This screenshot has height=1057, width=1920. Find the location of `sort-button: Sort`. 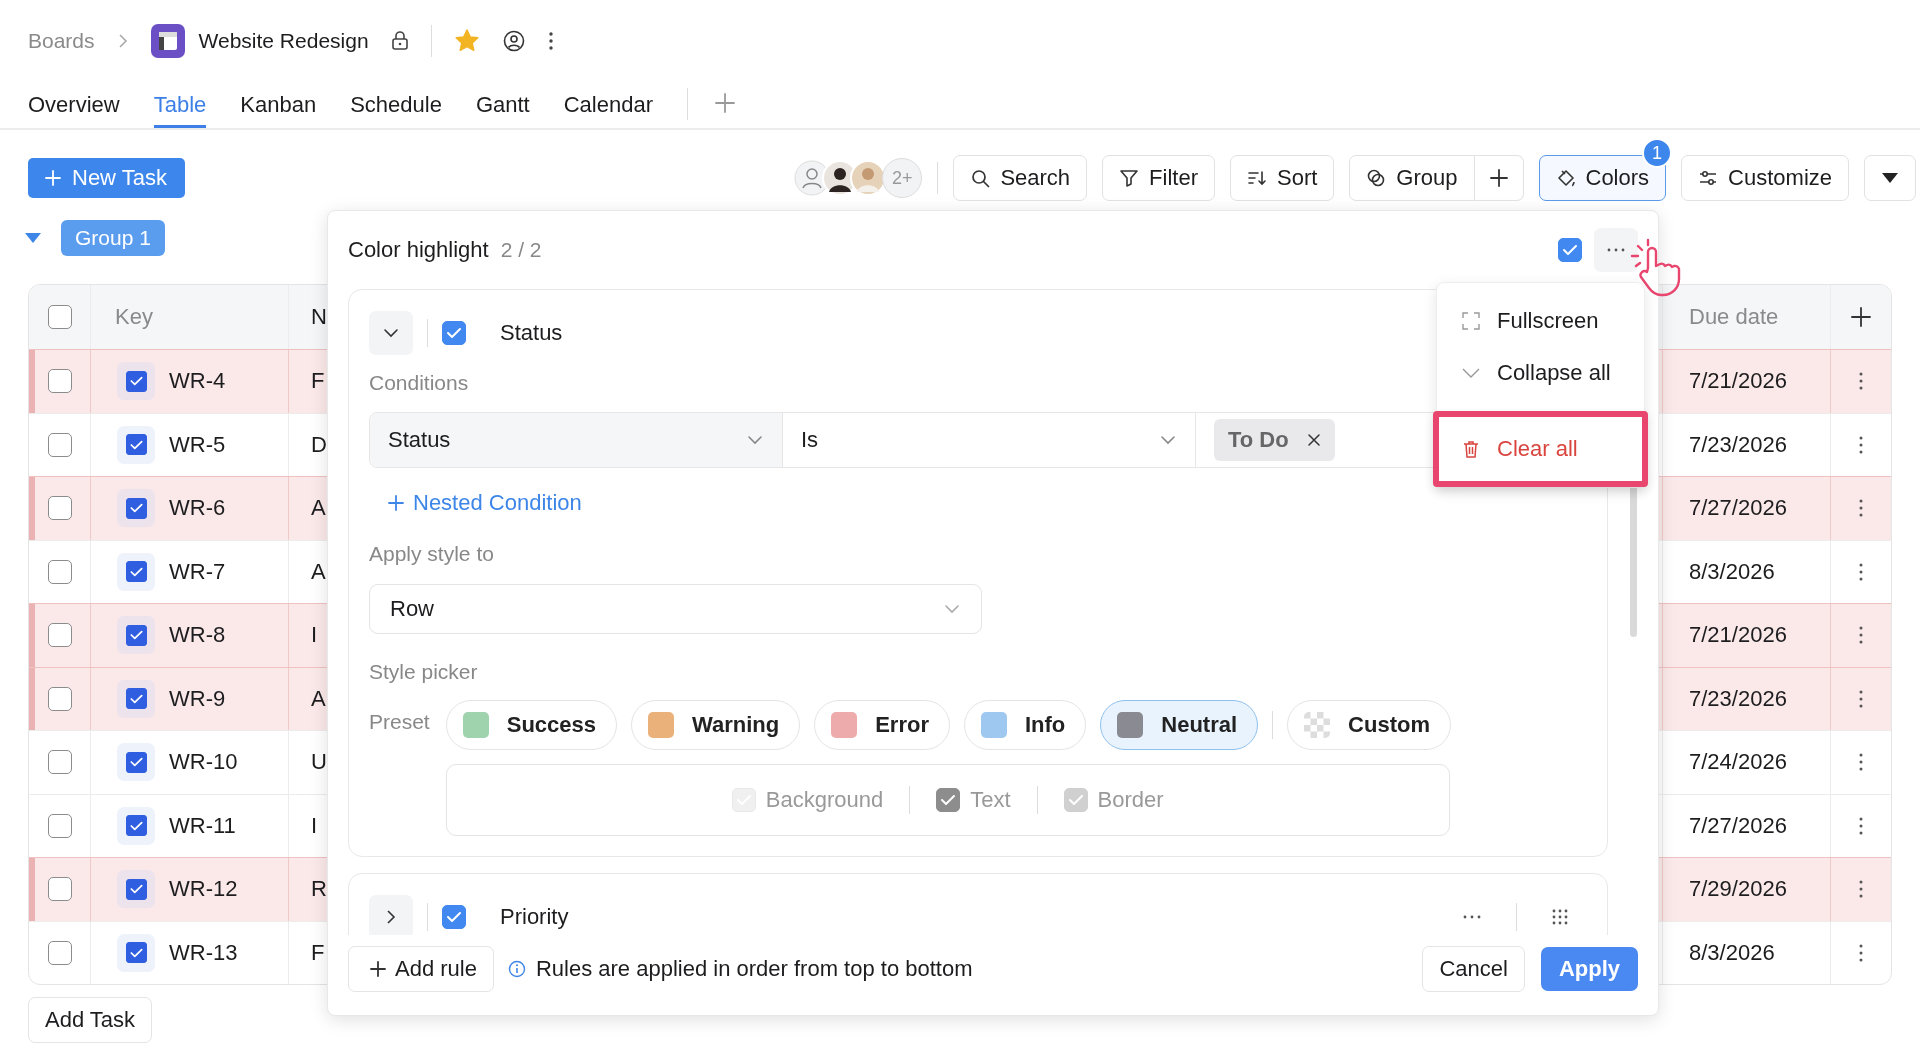

sort-button: Sort is located at coordinates (1282, 178).